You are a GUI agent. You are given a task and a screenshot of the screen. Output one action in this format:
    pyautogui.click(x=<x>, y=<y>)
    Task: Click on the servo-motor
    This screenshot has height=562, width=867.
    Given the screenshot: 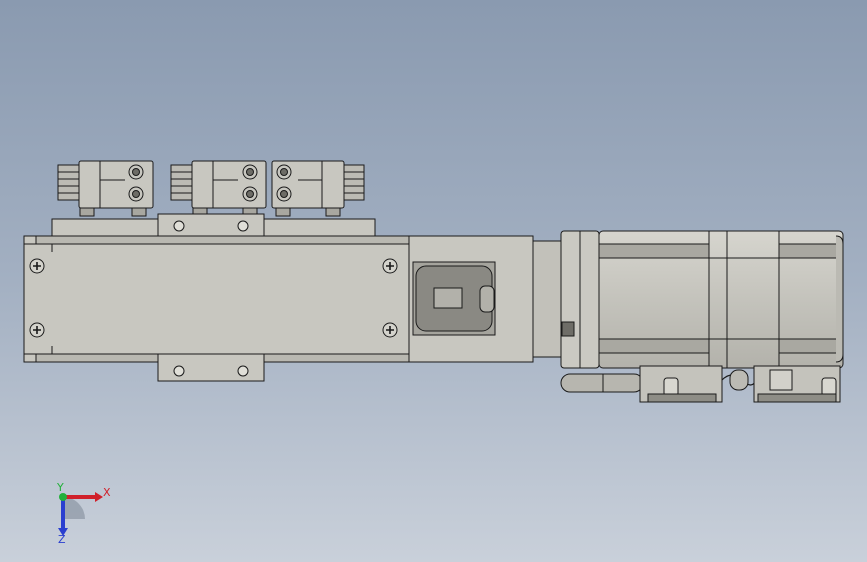 What is the action you would take?
    pyautogui.click(x=721, y=299)
    